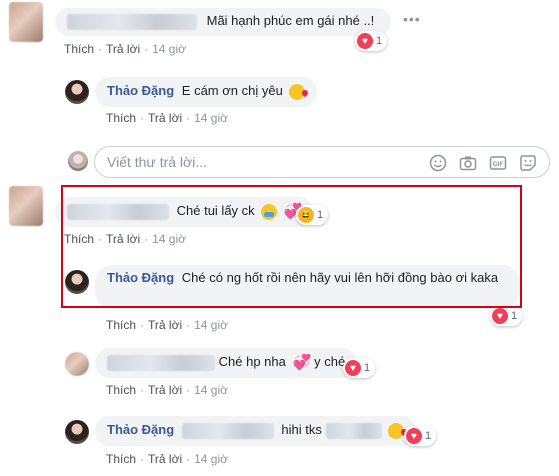 This screenshot has width=559, height=476. I want to click on comment-bubble: Mãi hạnh phúc em gái nhé ..!, so click(223, 22).